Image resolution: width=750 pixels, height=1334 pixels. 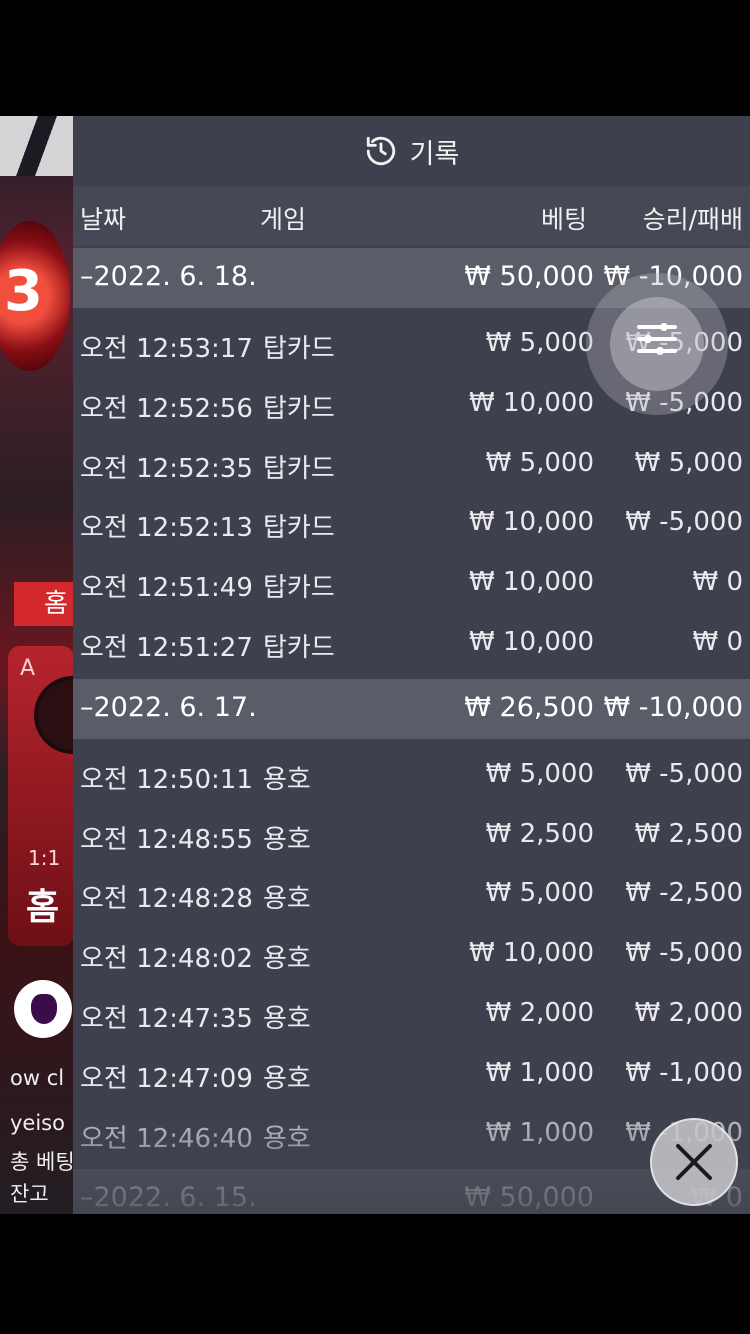 I want to click on total-bet-line: 총 베팅, so click(x=41, y=1162).